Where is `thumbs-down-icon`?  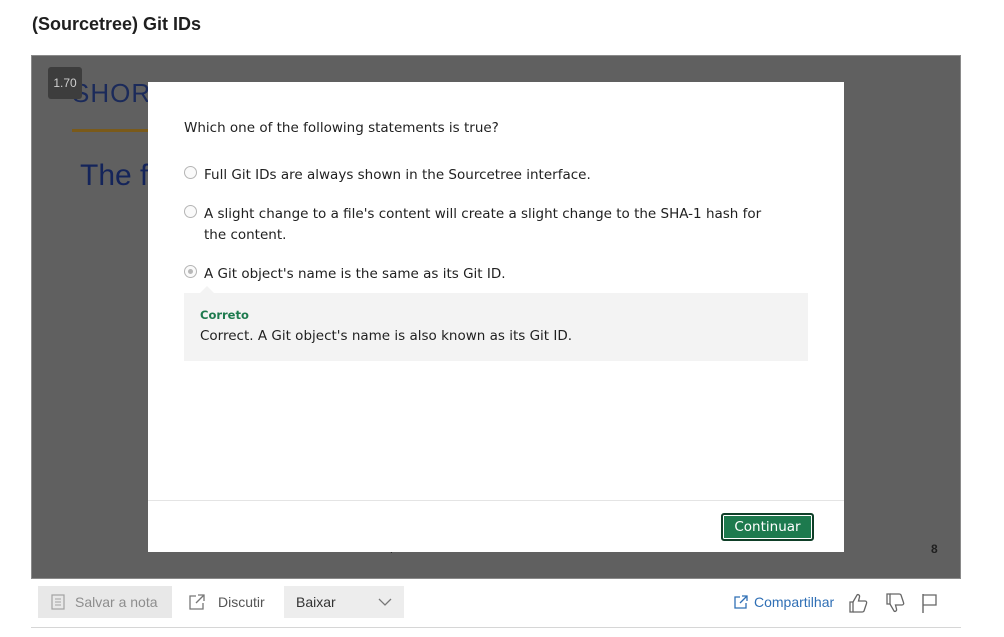 thumbs-down-icon is located at coordinates (895, 603).